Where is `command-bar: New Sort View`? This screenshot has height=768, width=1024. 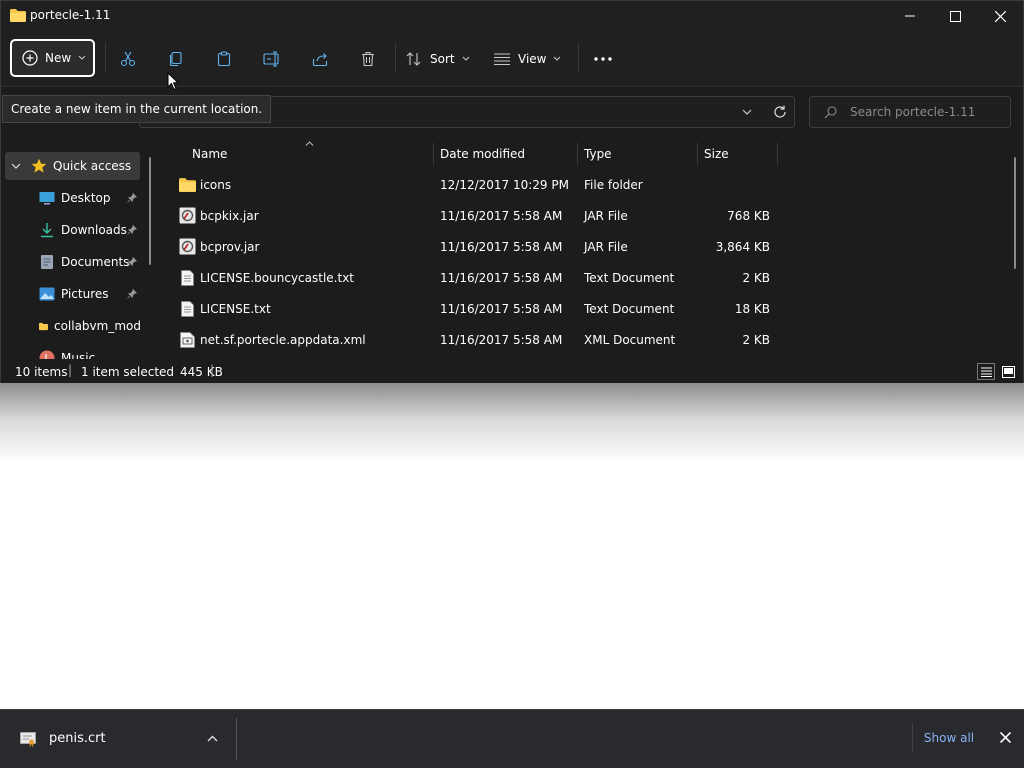
command-bar: New Sort View is located at coordinates (512, 59).